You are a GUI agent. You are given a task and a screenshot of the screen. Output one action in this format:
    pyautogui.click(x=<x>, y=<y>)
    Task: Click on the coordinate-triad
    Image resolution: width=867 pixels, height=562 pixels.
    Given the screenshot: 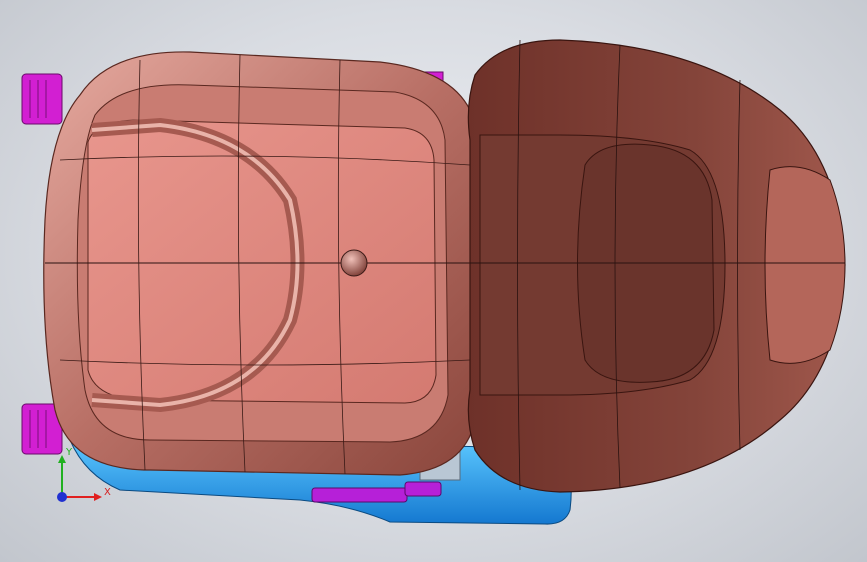 What is the action you would take?
    pyautogui.click(x=79, y=478)
    